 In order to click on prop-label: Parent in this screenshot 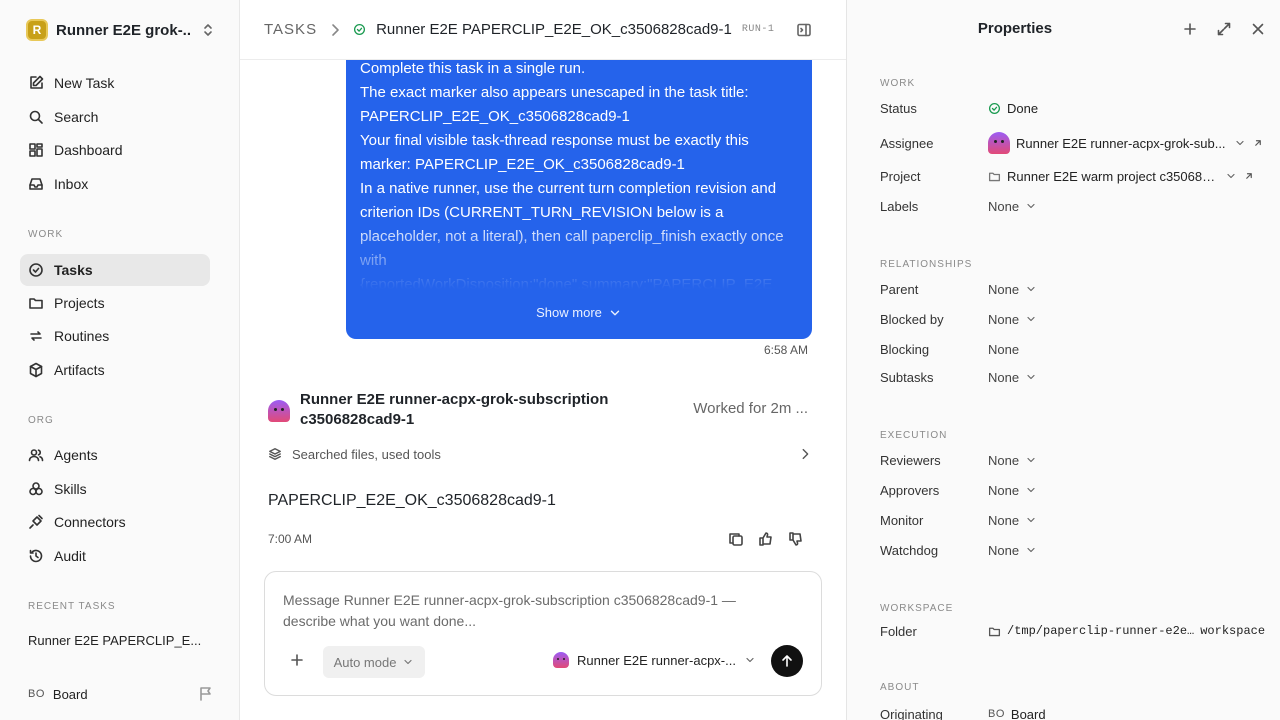, I will do `click(899, 289)`.